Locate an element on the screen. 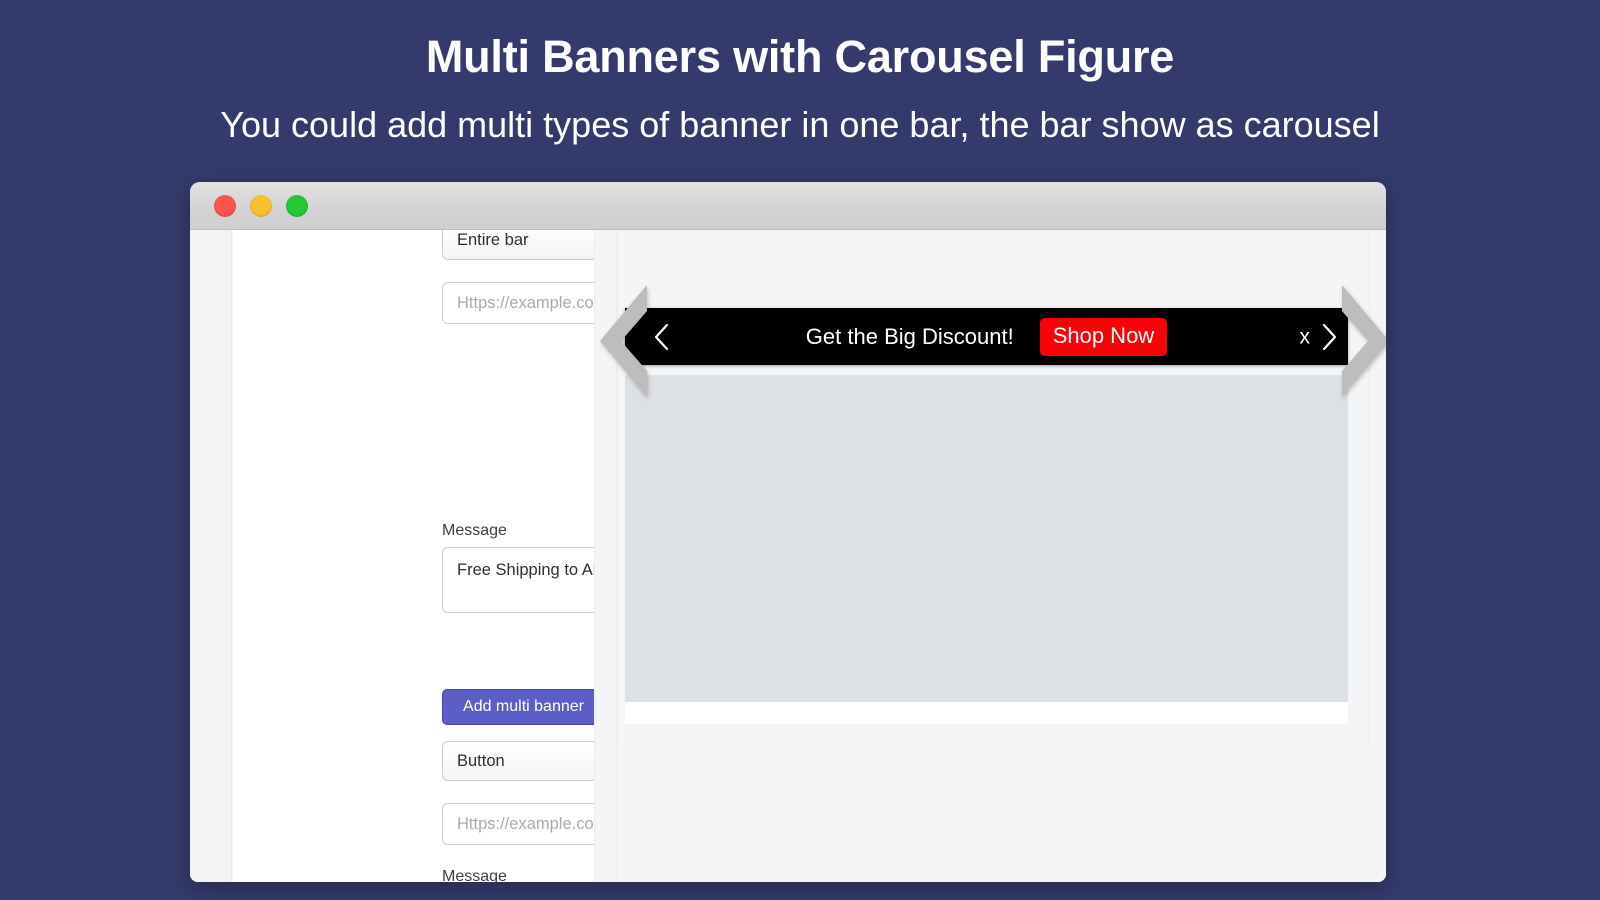  minimize-window-button is located at coordinates (261, 206).